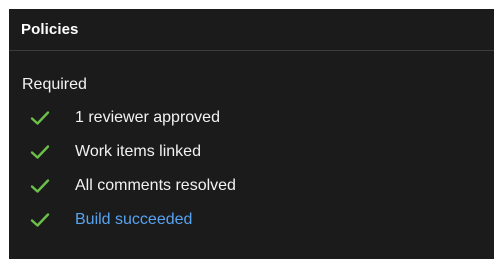  Describe the element at coordinates (138, 151) in the screenshot. I see `policy-label: Work items linked` at that location.